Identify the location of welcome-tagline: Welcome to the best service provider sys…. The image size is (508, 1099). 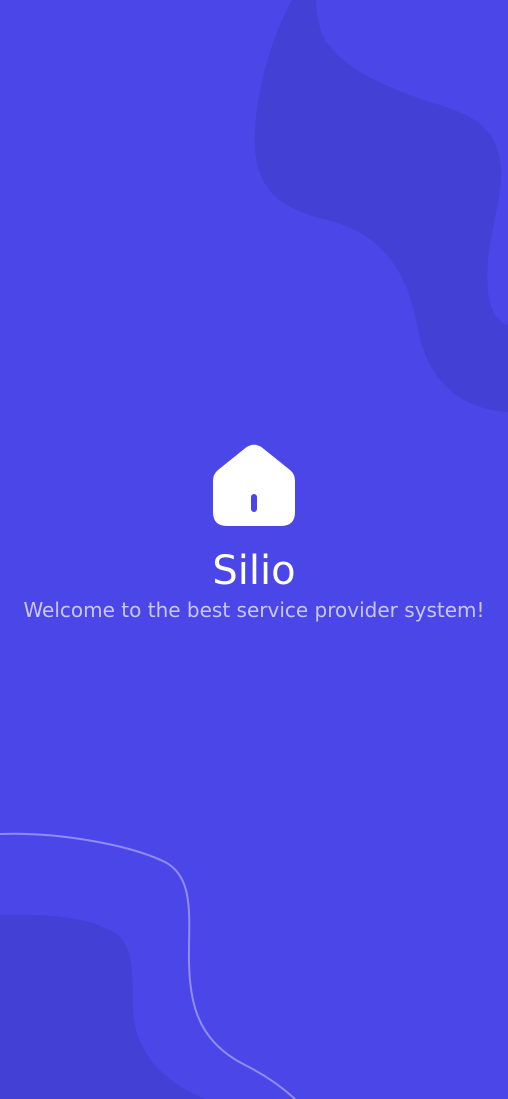
(254, 610).